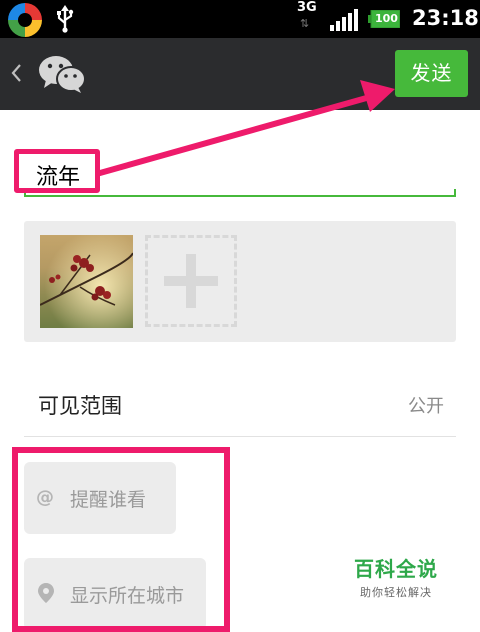 The image size is (480, 632). What do you see at coordinates (396, 592) in the screenshot?
I see `watermark-subtitle: 助你轻松解决` at bounding box center [396, 592].